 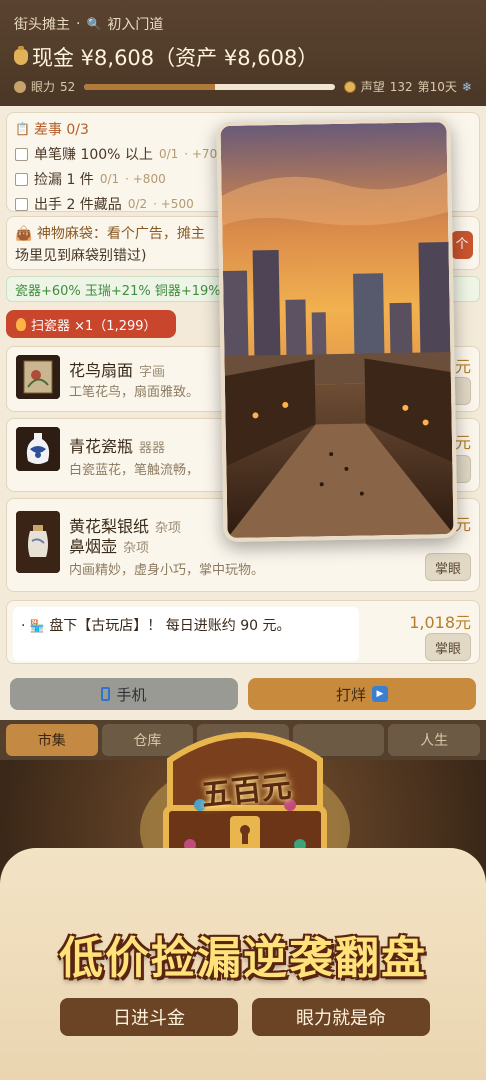 I want to click on item-category: 字画, so click(x=152, y=372).